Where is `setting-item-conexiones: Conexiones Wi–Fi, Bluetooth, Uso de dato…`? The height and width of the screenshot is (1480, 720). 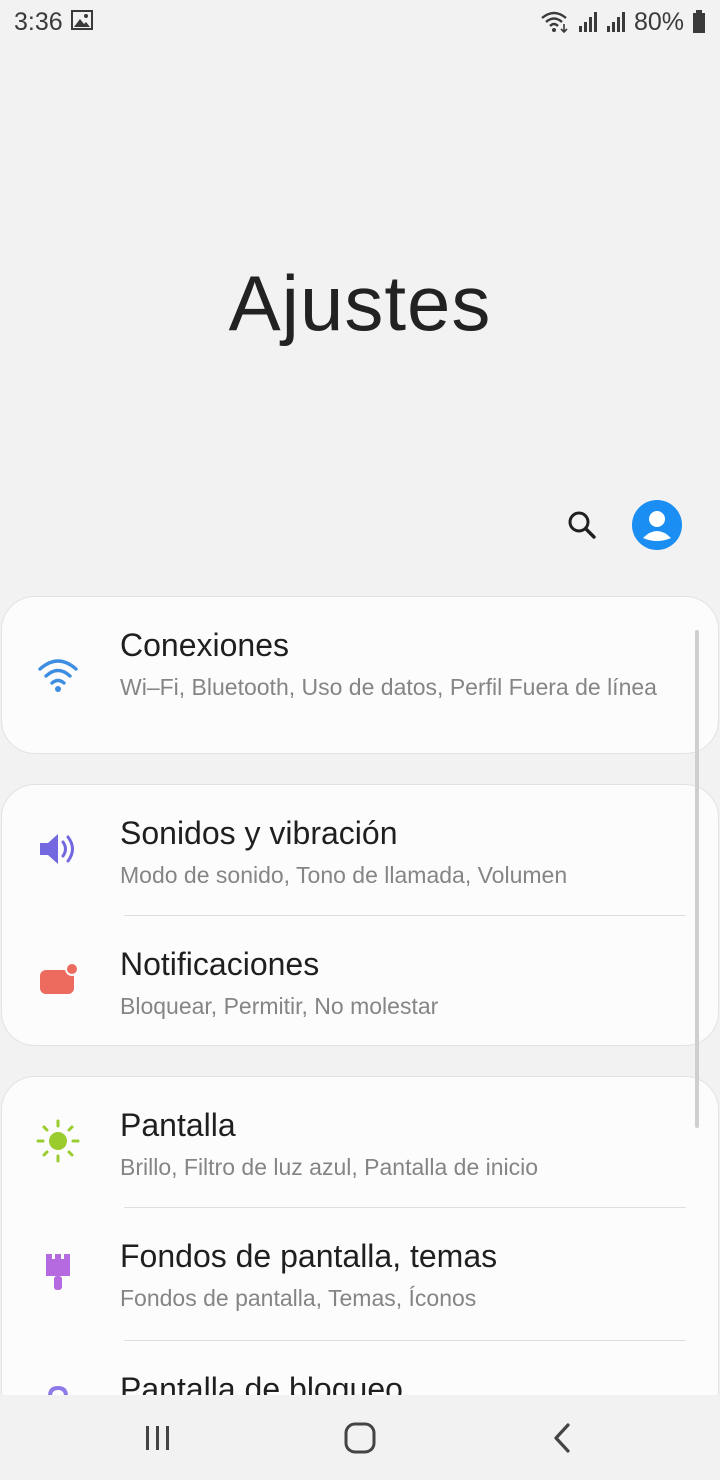 setting-item-conexiones: Conexiones Wi–Fi, Bluetooth, Uso de dato… is located at coordinates (360, 675).